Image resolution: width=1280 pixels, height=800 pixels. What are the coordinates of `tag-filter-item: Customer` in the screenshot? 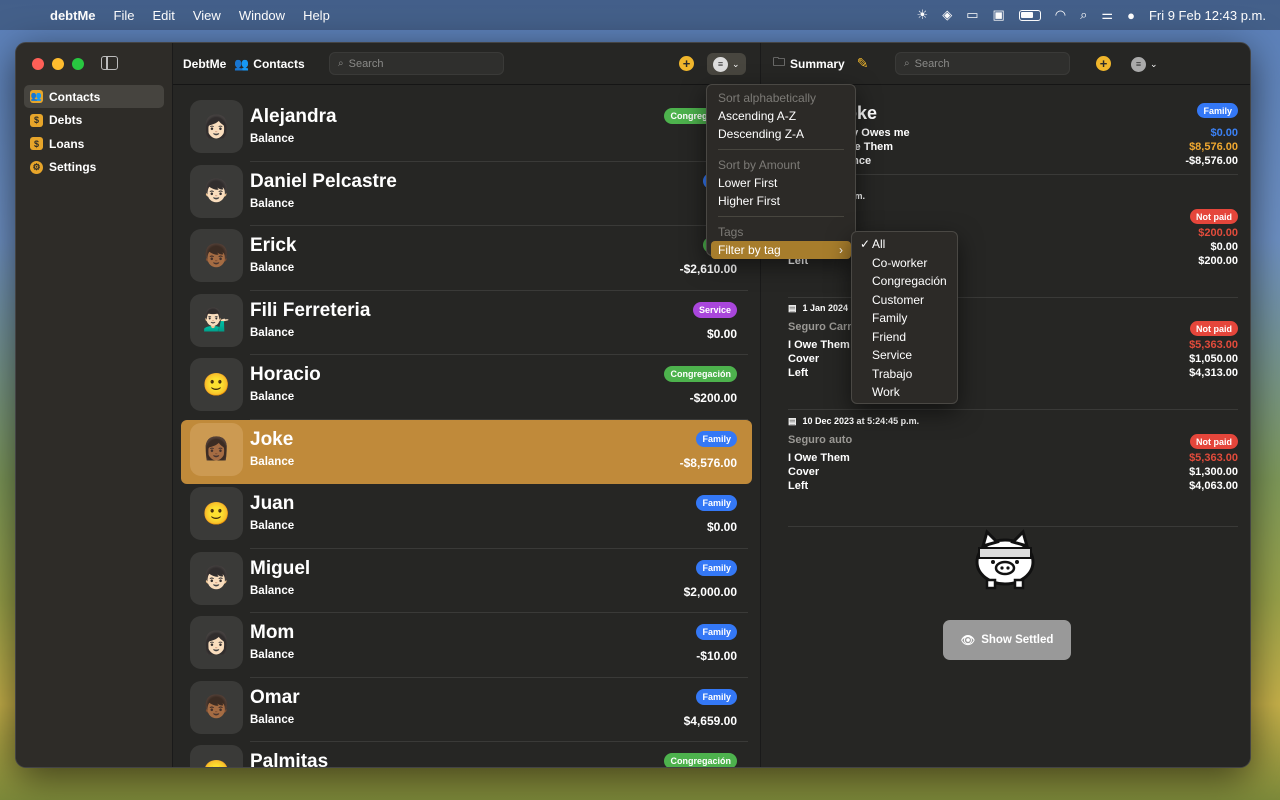 It's located at (904, 300).